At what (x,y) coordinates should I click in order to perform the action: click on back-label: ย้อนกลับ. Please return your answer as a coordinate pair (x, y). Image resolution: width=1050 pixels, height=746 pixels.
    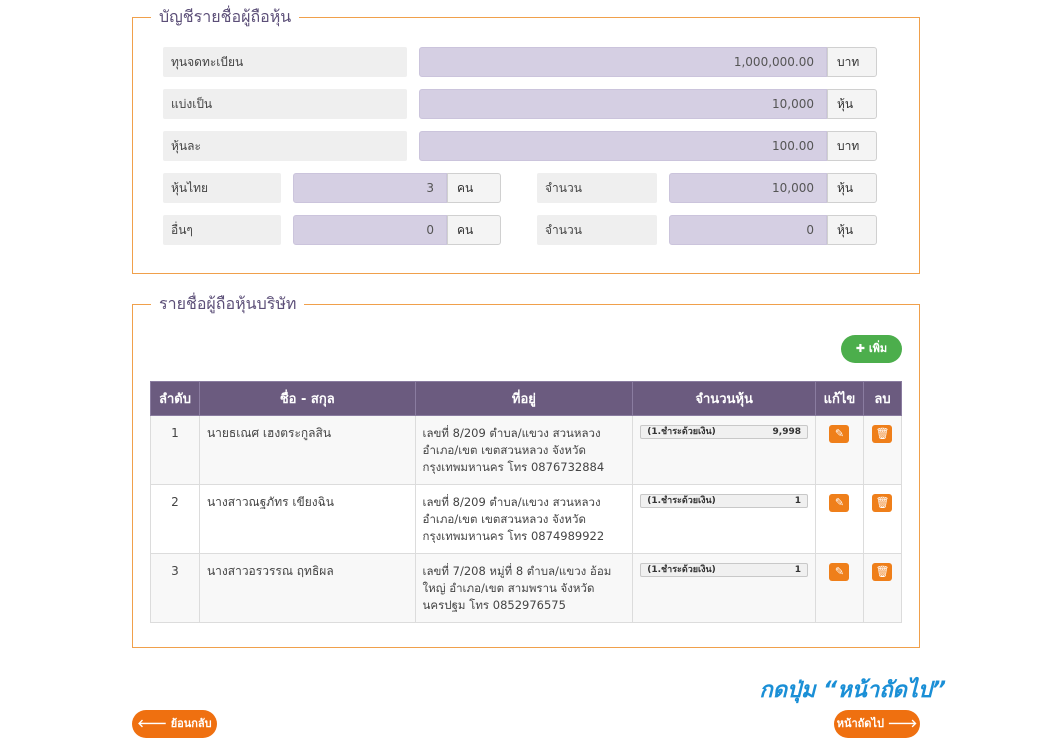
    Looking at the image, I should click on (191, 723).